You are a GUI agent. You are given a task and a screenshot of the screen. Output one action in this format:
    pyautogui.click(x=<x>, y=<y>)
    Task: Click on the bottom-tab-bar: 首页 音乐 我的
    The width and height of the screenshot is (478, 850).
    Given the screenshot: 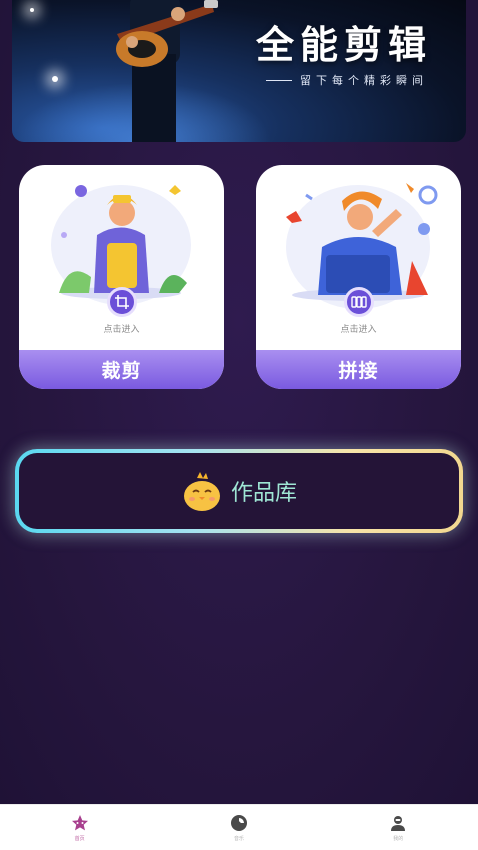 What is the action you would take?
    pyautogui.click(x=239, y=827)
    